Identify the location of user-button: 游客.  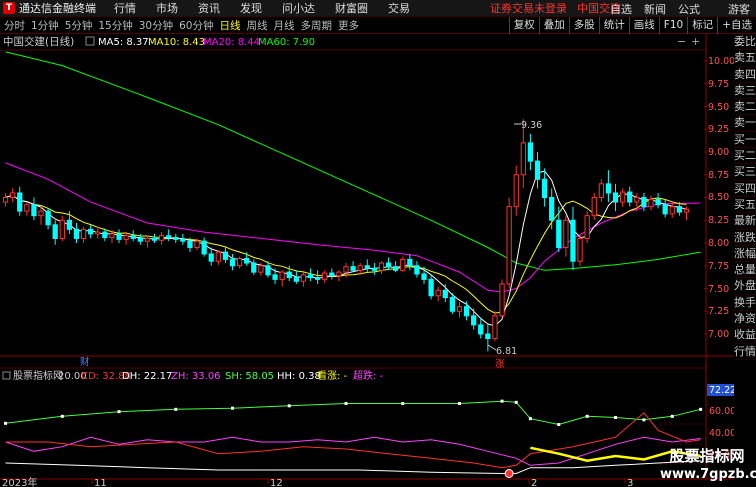
(739, 9).